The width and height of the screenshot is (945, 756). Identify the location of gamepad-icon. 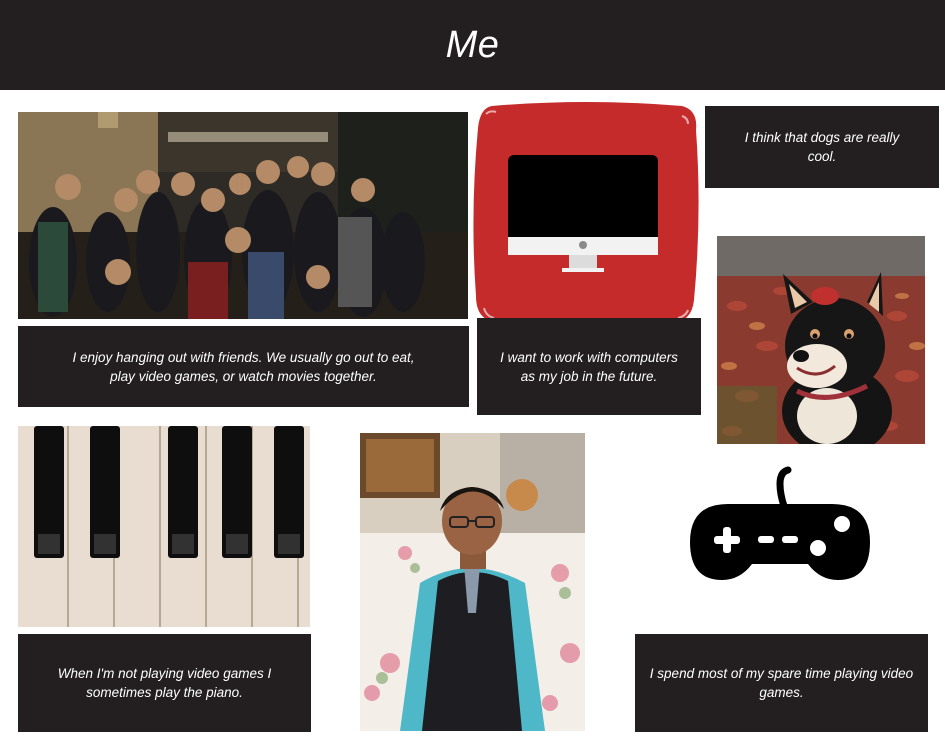
(780, 525).